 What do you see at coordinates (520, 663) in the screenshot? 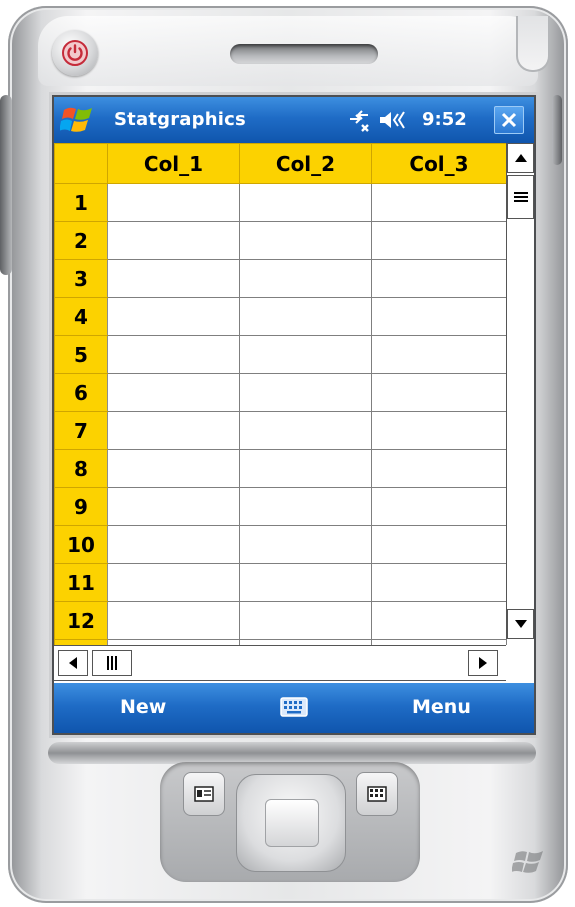
I see `scrollbar-corner` at bounding box center [520, 663].